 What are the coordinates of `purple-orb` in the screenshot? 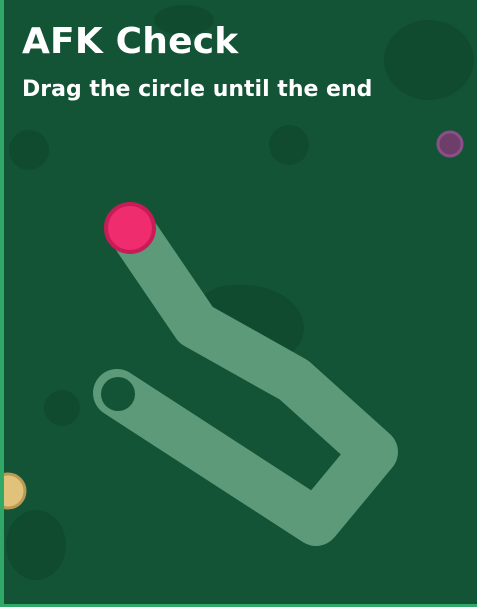 It's located at (450, 144).